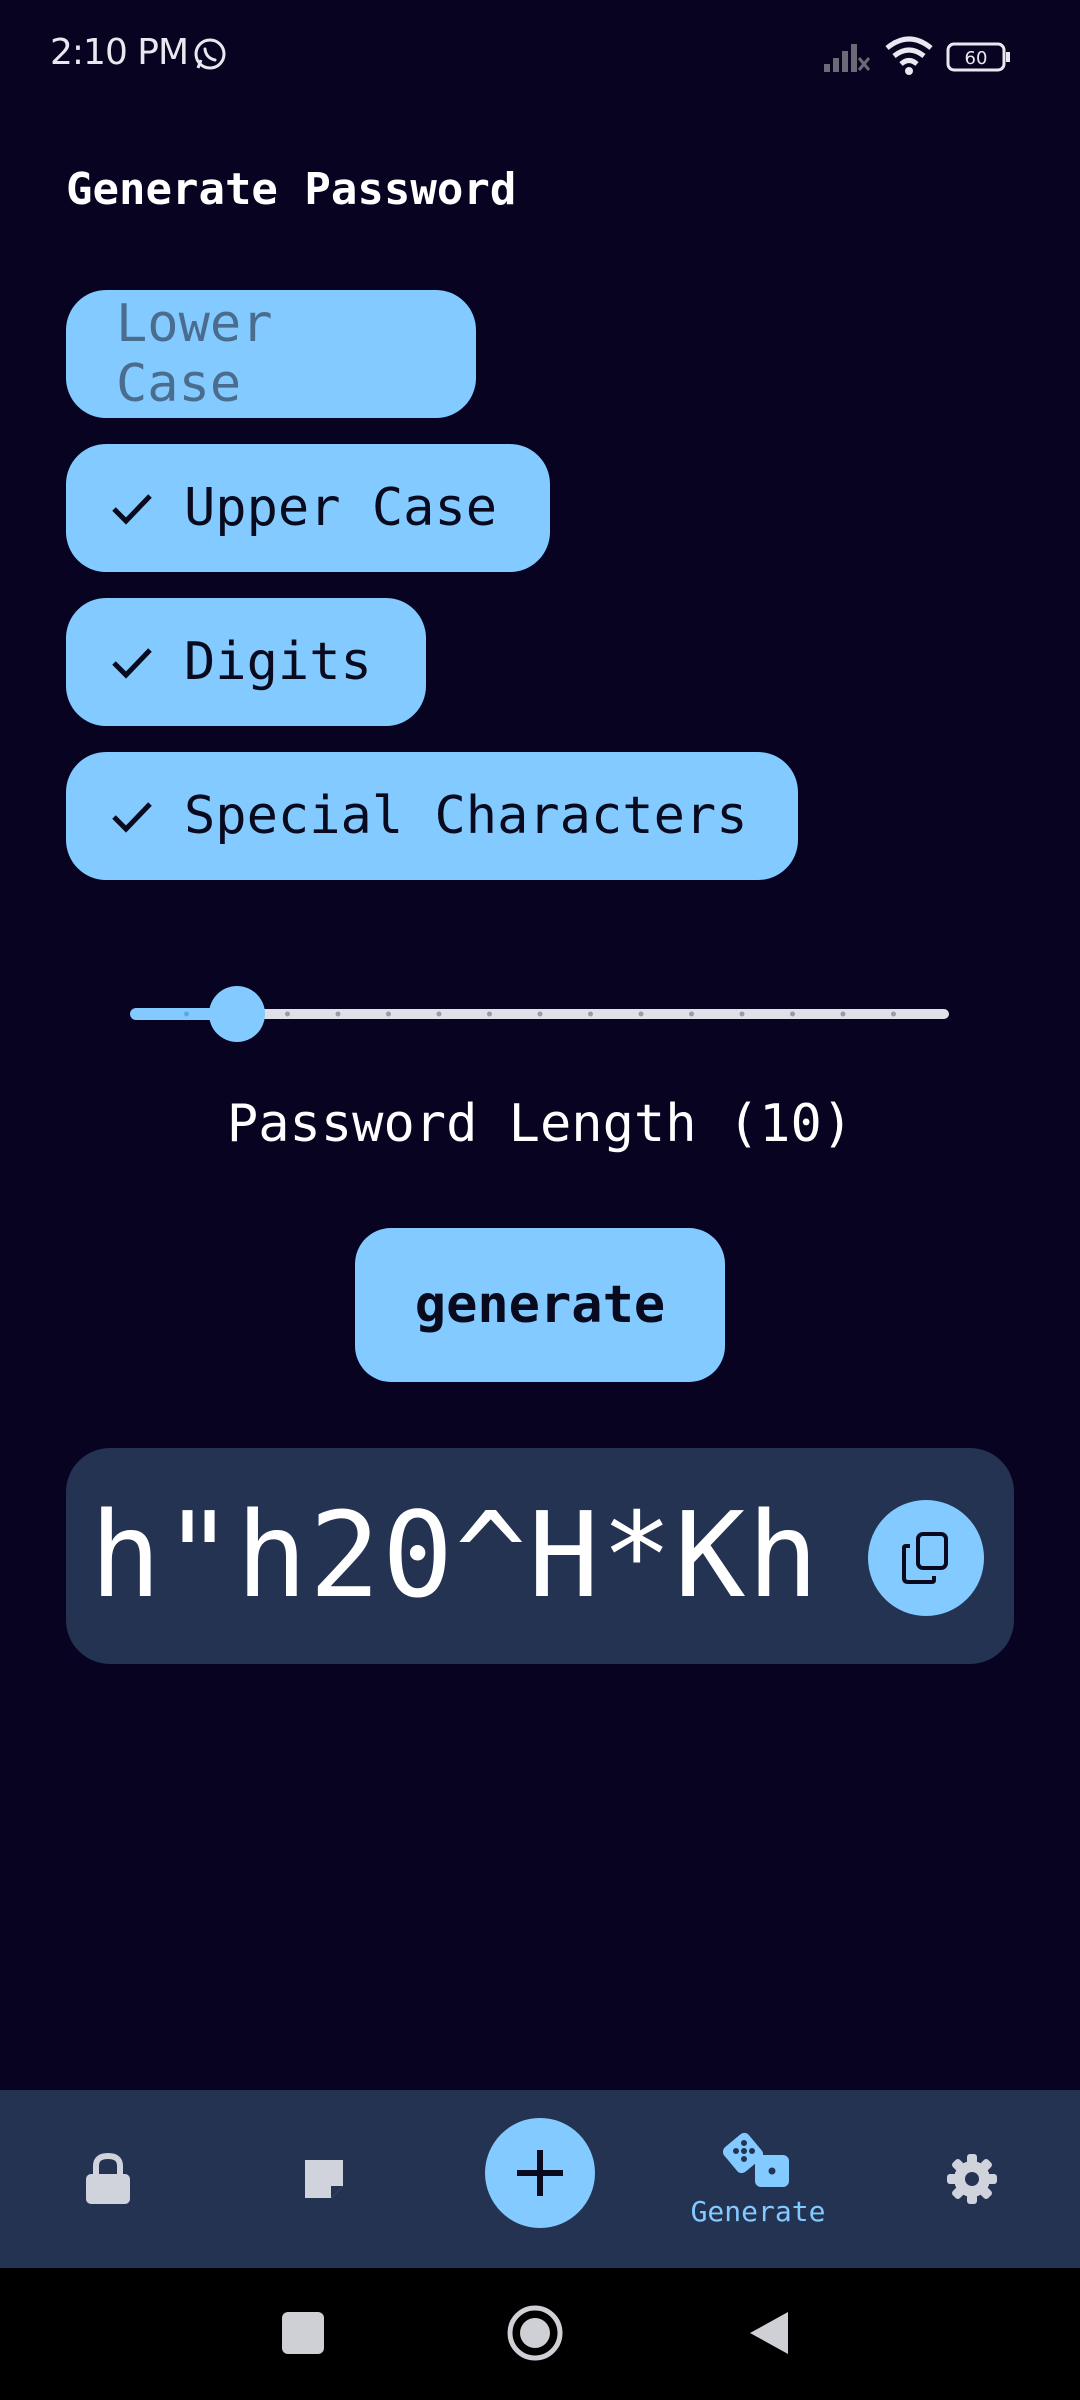 This screenshot has height=2400, width=1080. What do you see at coordinates (909, 55) in the screenshot?
I see `wifi-icon` at bounding box center [909, 55].